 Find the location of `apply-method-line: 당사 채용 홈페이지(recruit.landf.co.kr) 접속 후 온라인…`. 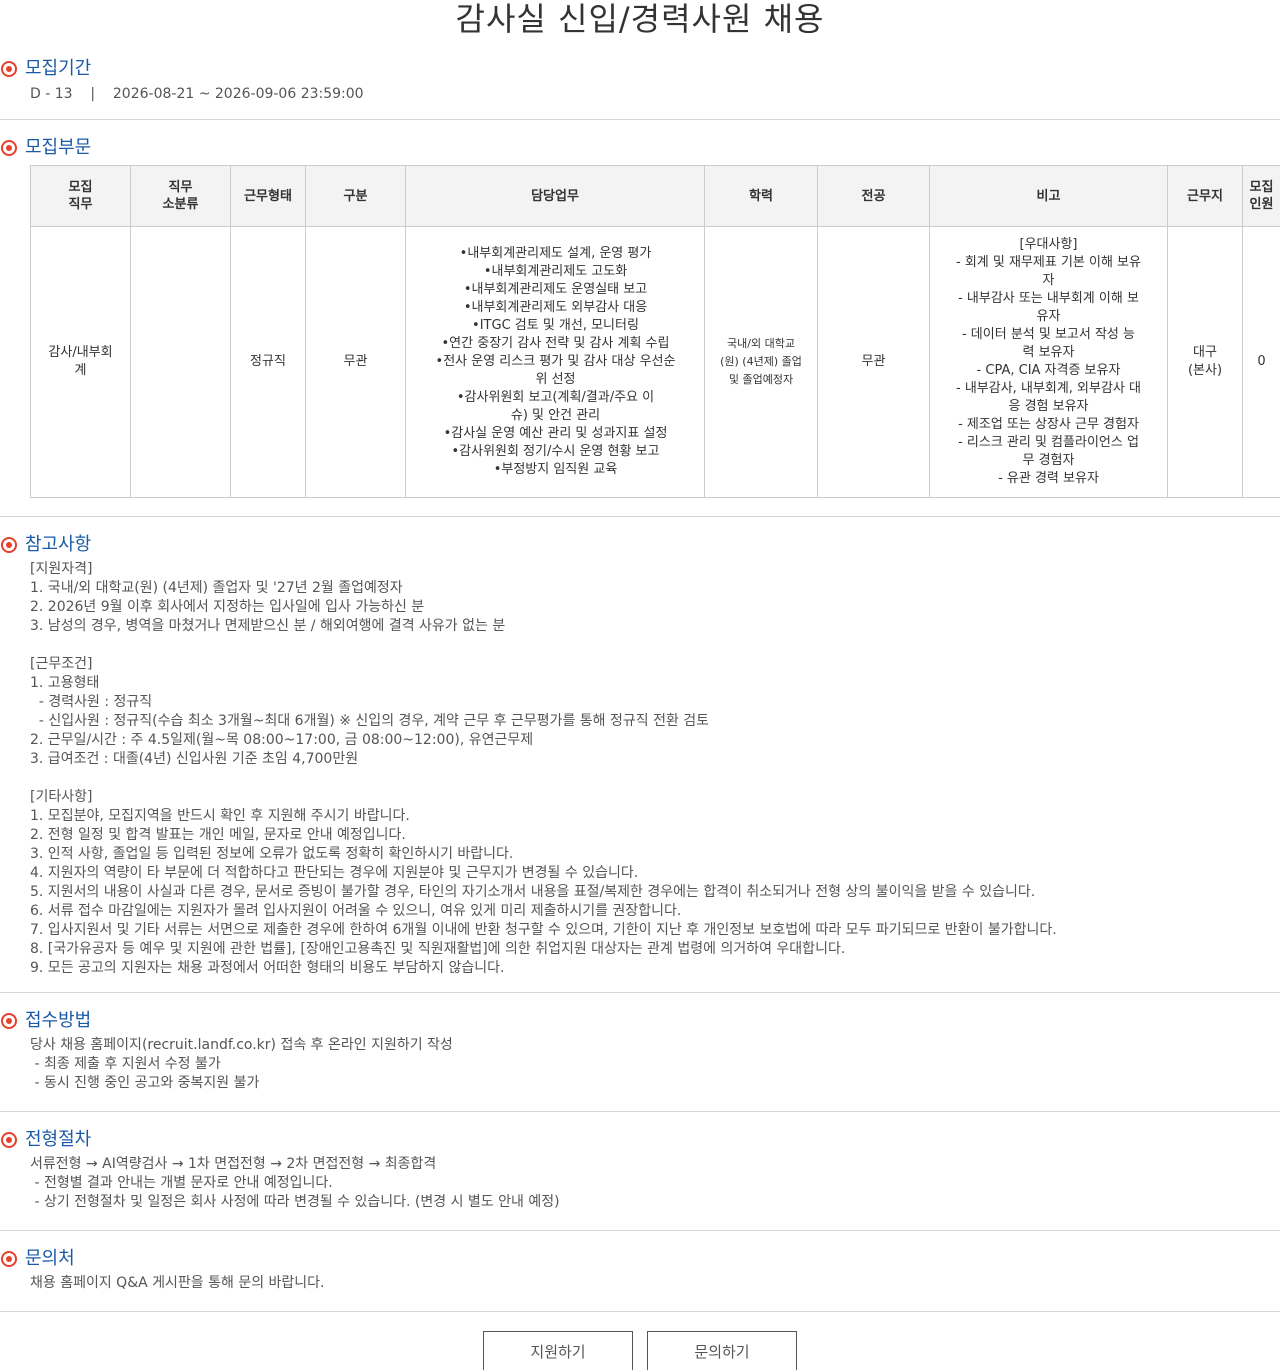

apply-method-line: 당사 채용 홈페이지(recruit.landf.co.kr) 접속 후 온라인… is located at coordinates (655, 1045).